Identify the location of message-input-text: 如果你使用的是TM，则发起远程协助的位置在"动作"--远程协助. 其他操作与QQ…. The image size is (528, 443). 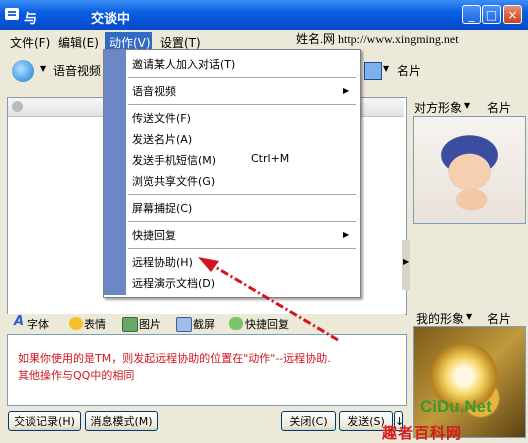
(208, 367).